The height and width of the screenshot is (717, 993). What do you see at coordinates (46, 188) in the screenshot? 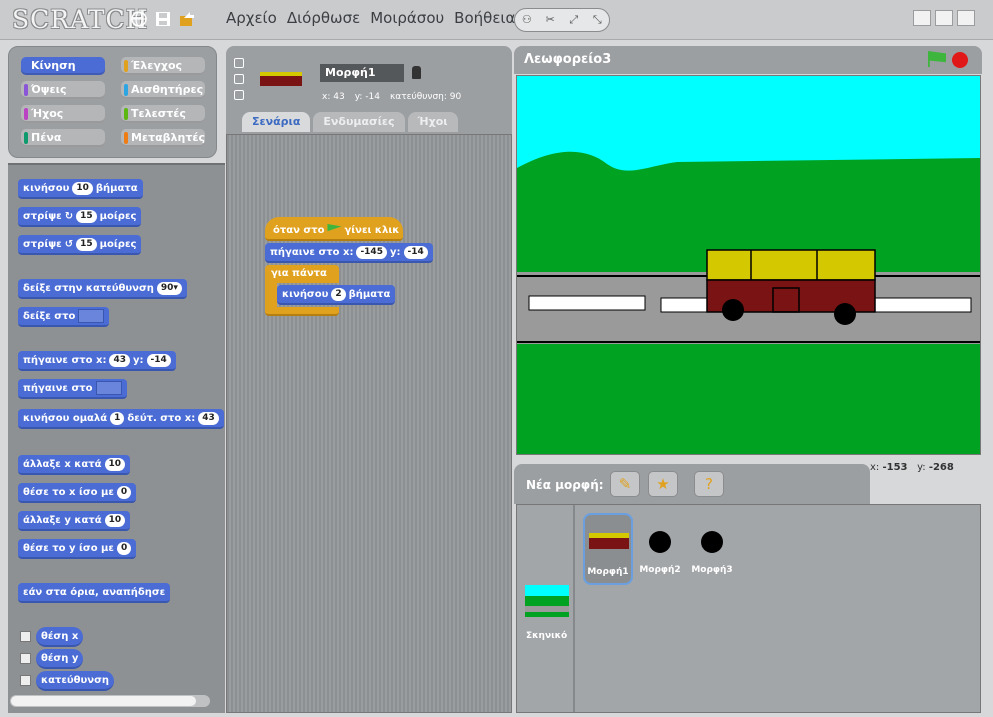
I see `block-text: κινήσου` at bounding box center [46, 188].